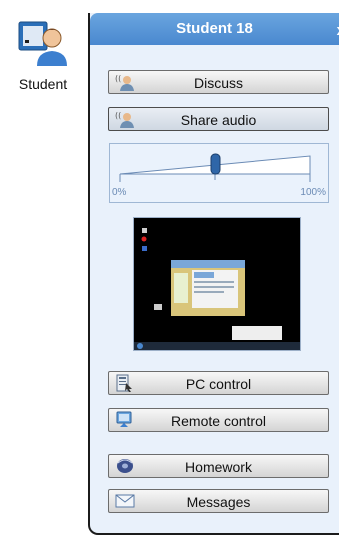  I want to click on screen-thumbnail, so click(217, 284).